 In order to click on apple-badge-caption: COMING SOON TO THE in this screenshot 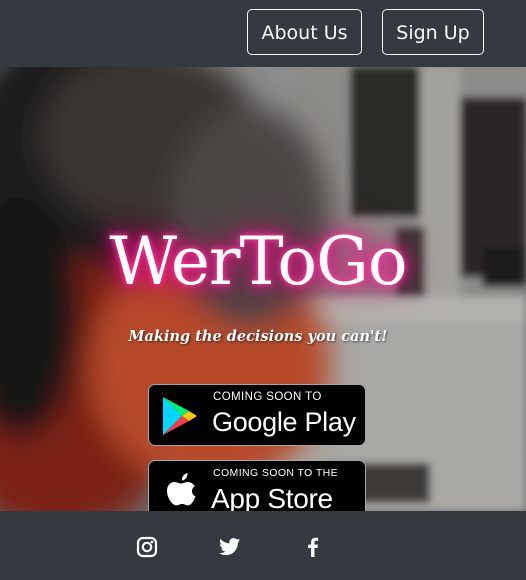, I will do `click(276, 473)`.